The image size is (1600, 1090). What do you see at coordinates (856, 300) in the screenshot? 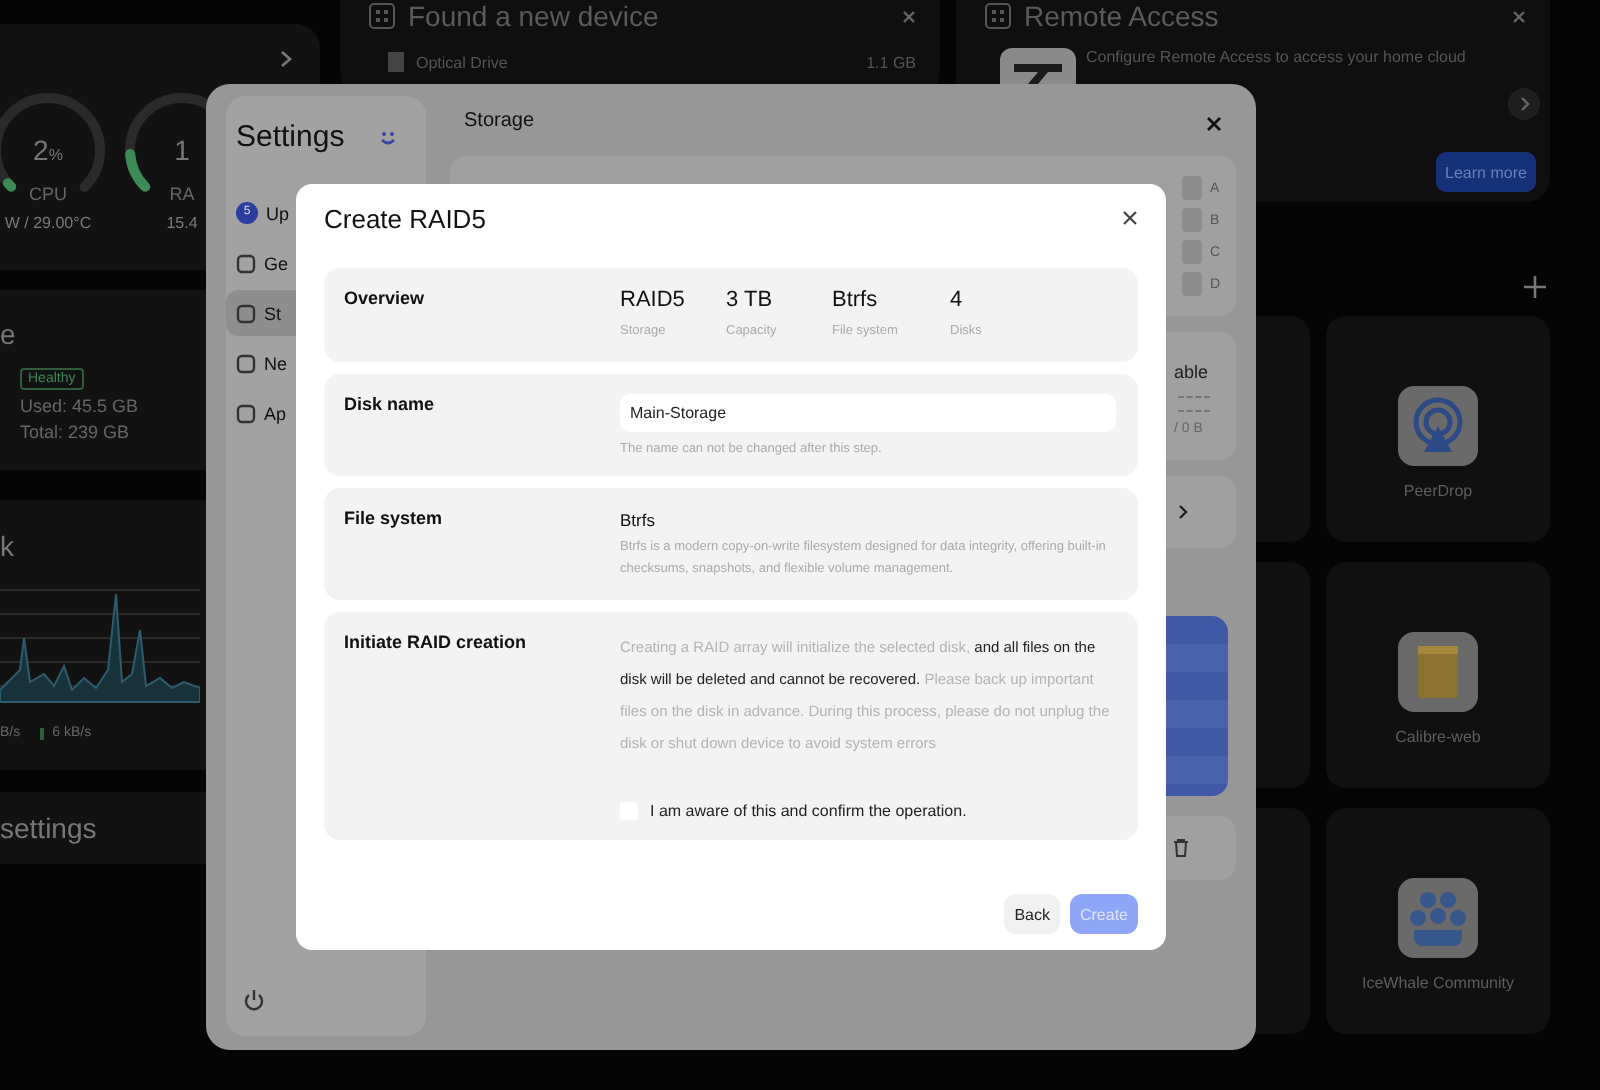
I see `stat-value: Btrfs` at bounding box center [856, 300].